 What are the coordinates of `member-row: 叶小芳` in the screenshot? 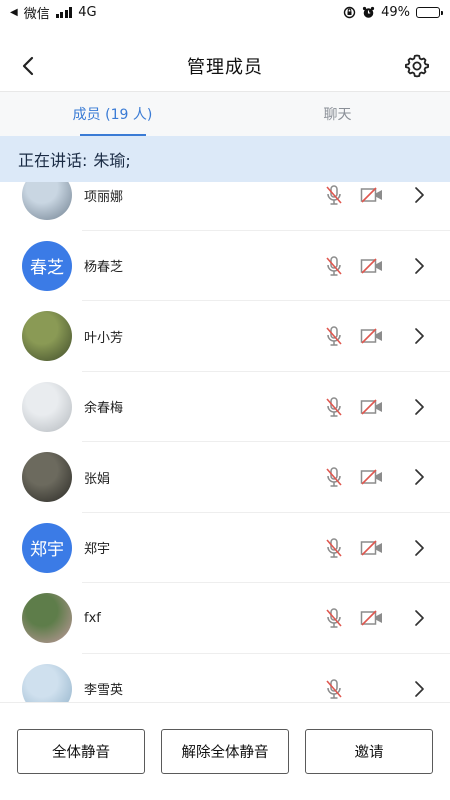 It's located at (225, 336).